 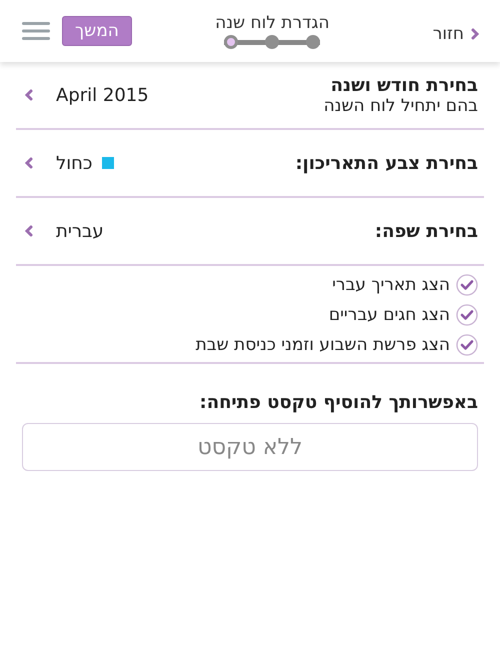 I want to click on option-checkbox: הצג פרשת השבוע וזמני כניסת שבת, so click(x=250, y=345).